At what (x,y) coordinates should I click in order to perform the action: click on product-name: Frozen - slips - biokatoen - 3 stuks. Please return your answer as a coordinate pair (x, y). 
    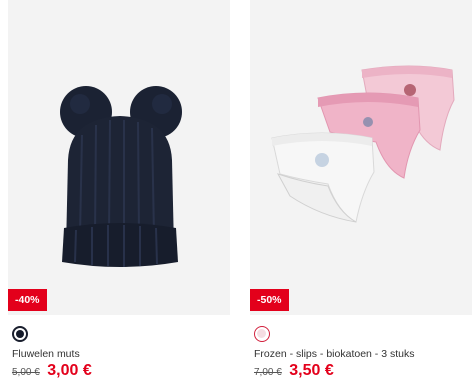
    Looking at the image, I should click on (334, 354).